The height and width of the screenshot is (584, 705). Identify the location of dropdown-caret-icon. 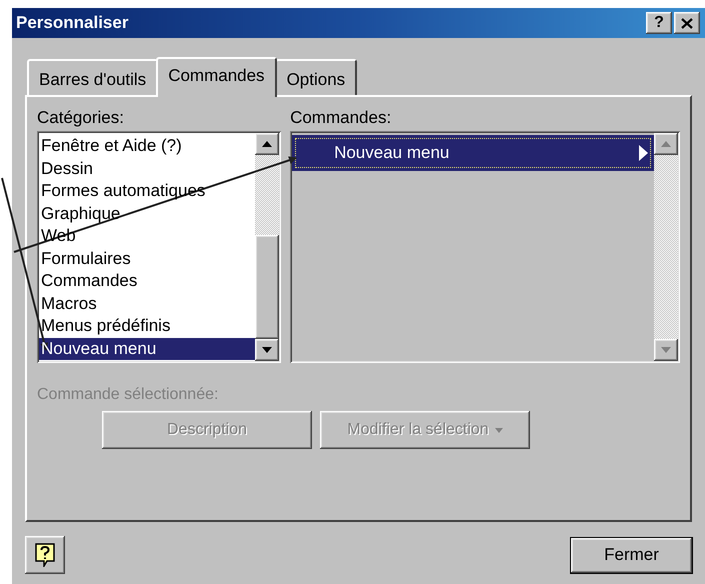
(498, 430).